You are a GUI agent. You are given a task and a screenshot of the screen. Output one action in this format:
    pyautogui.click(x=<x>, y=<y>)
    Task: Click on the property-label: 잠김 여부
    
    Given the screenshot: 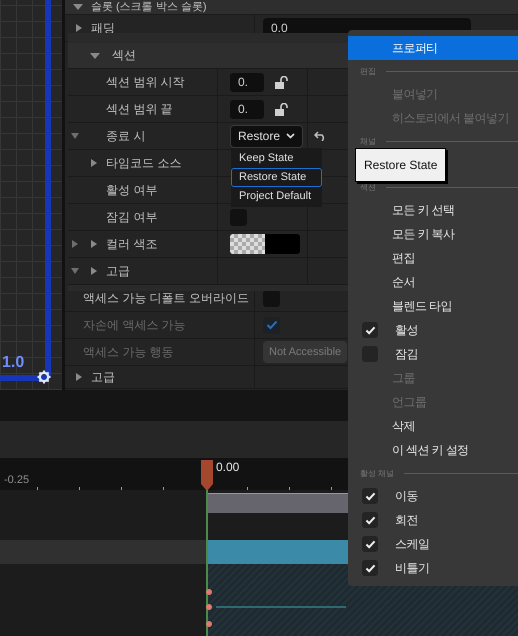 What is the action you would take?
    pyautogui.click(x=132, y=217)
    